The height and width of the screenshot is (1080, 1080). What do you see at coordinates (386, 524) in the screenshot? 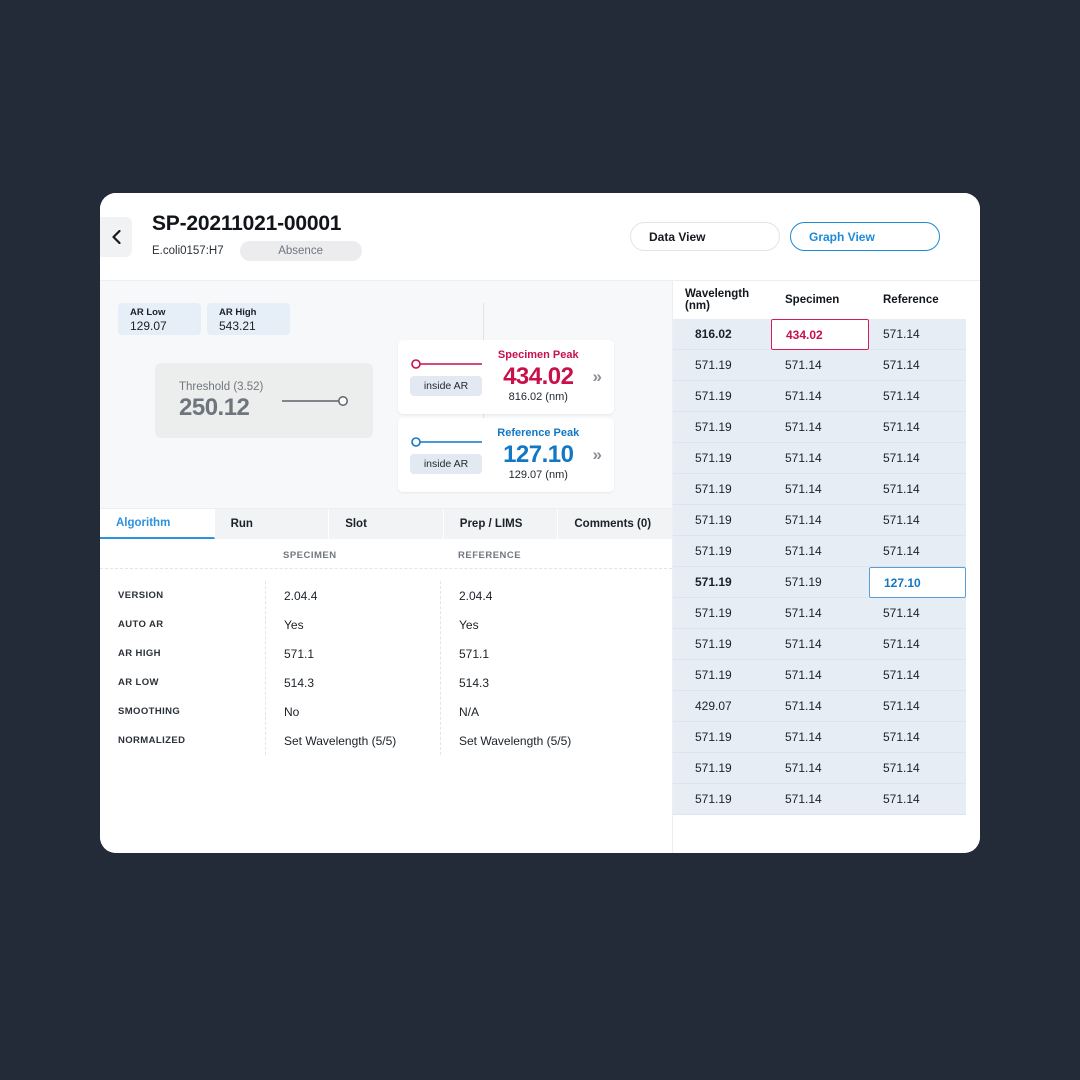
I see `tab-slot: Slot` at bounding box center [386, 524].